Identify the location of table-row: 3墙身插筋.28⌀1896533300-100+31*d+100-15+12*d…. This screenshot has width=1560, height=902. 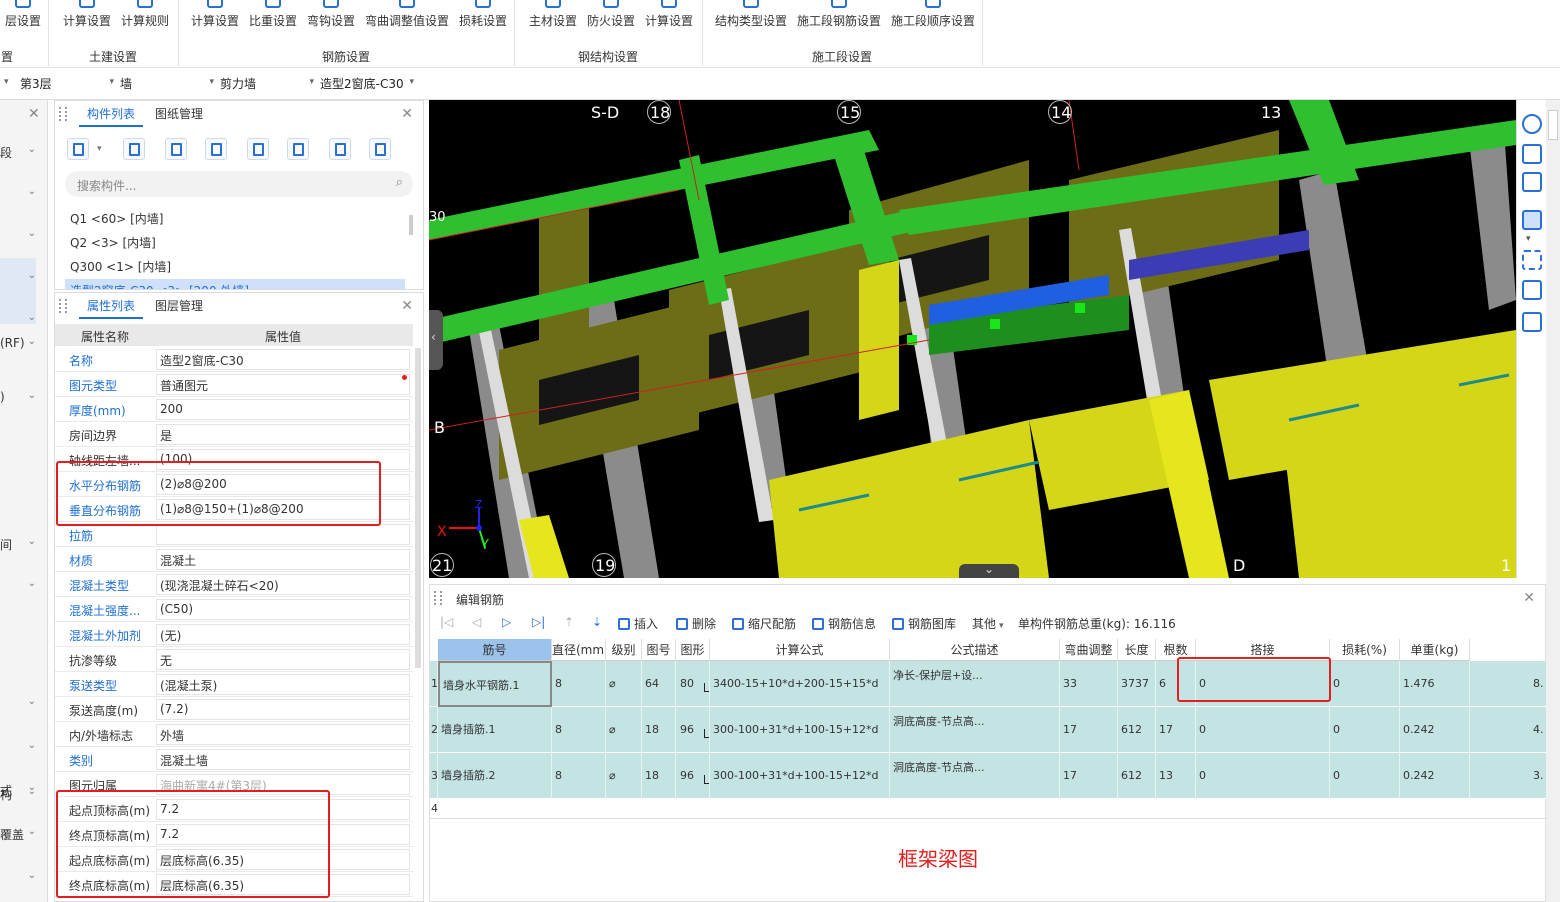
(988, 776).